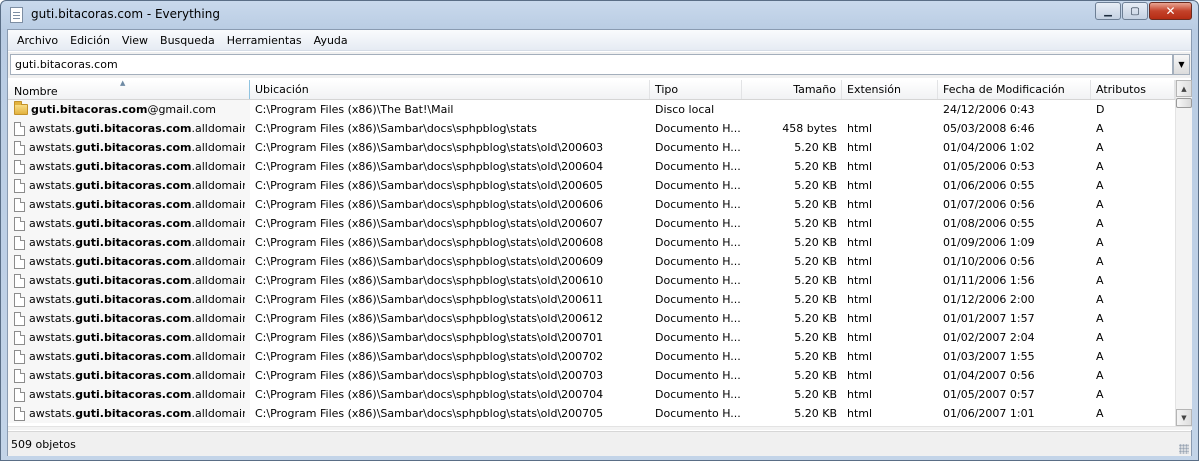 The height and width of the screenshot is (461, 1199). Describe the element at coordinates (37, 40) in the screenshot. I see `menu-archivo: Archivo` at that location.